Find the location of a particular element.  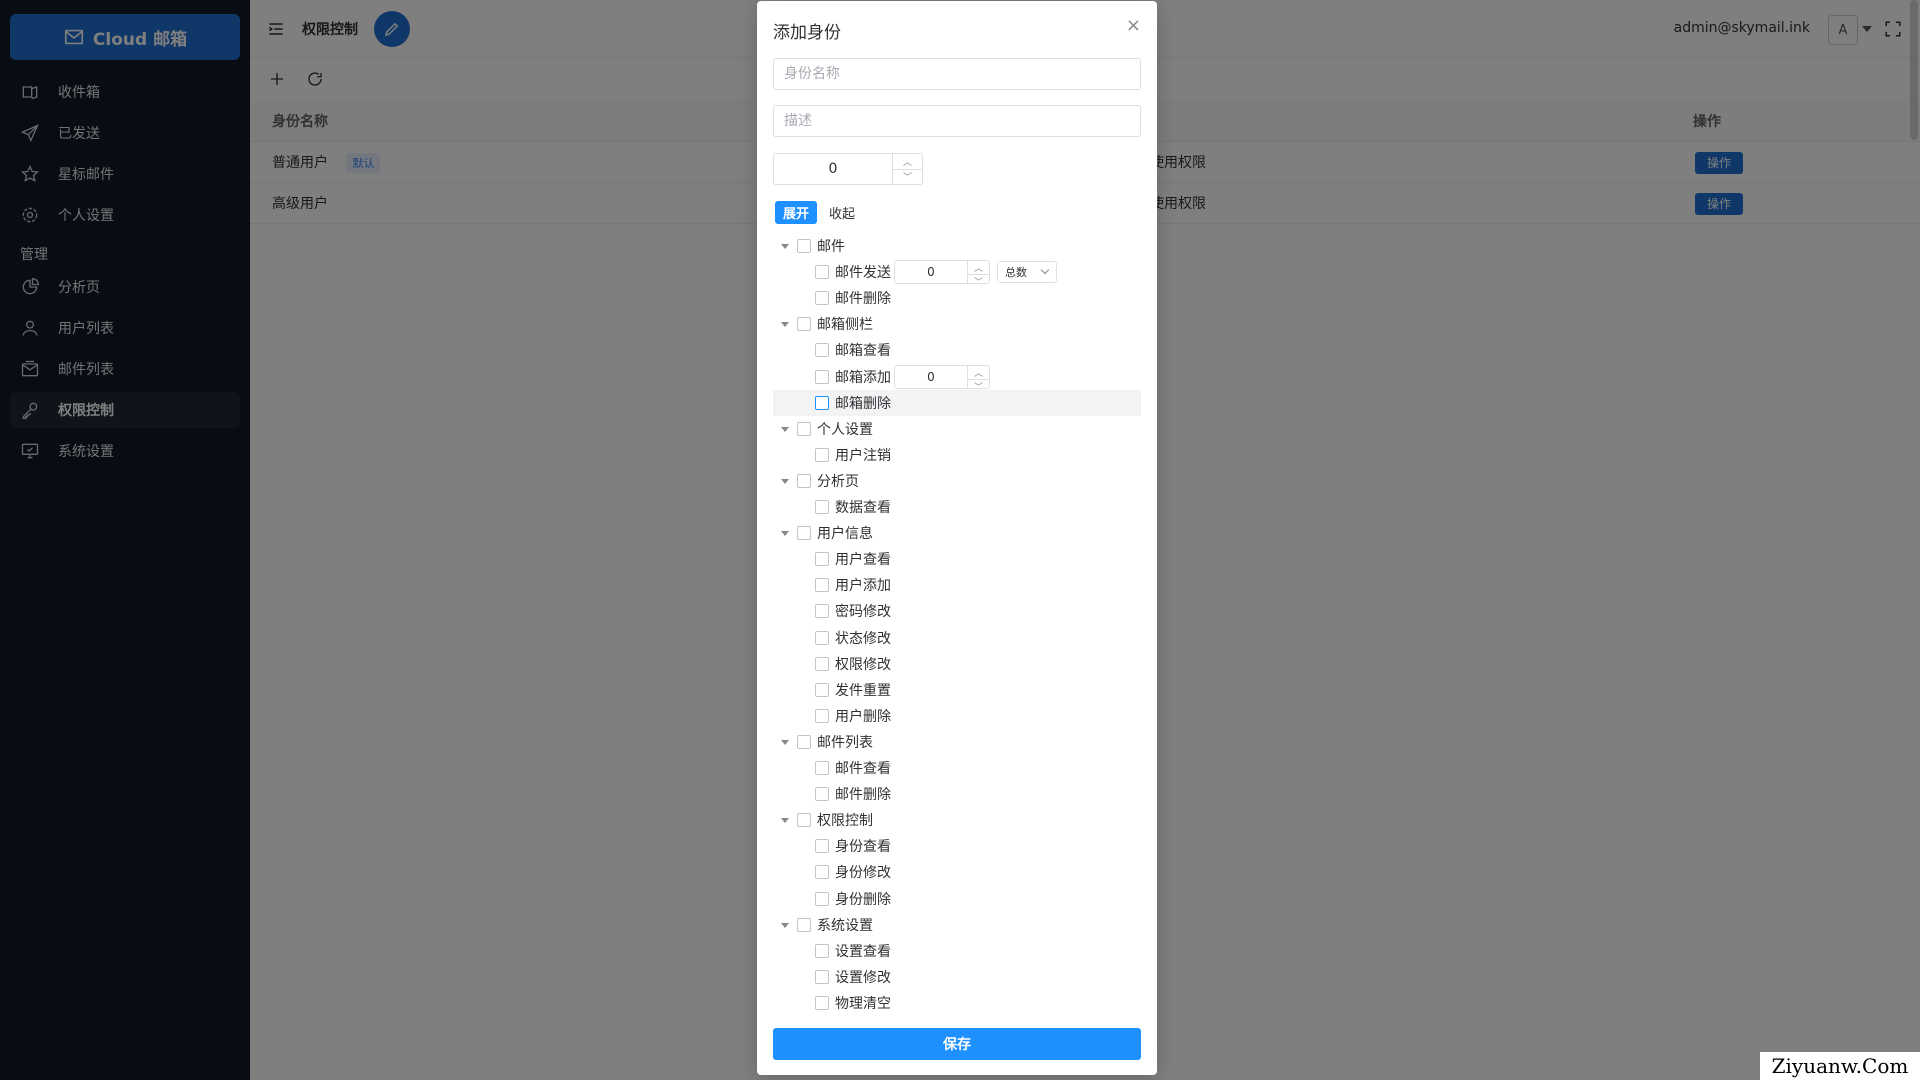

tree-group: 邮件 is located at coordinates (957, 246).